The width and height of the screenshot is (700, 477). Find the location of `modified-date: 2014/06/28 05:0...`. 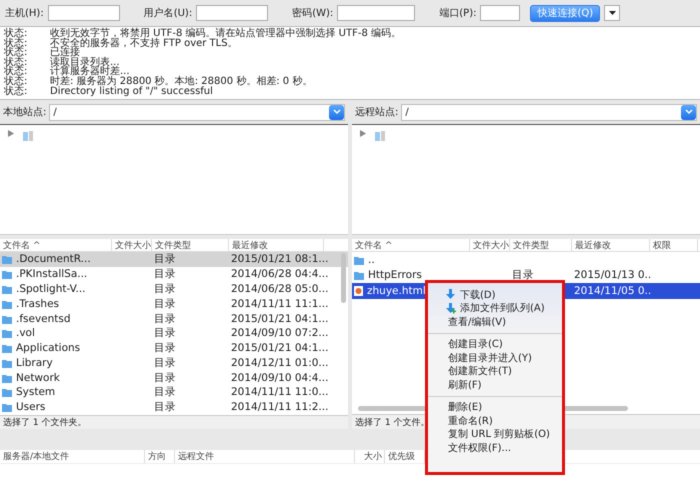

modified-date: 2014/06/28 05:0... is located at coordinates (279, 288).